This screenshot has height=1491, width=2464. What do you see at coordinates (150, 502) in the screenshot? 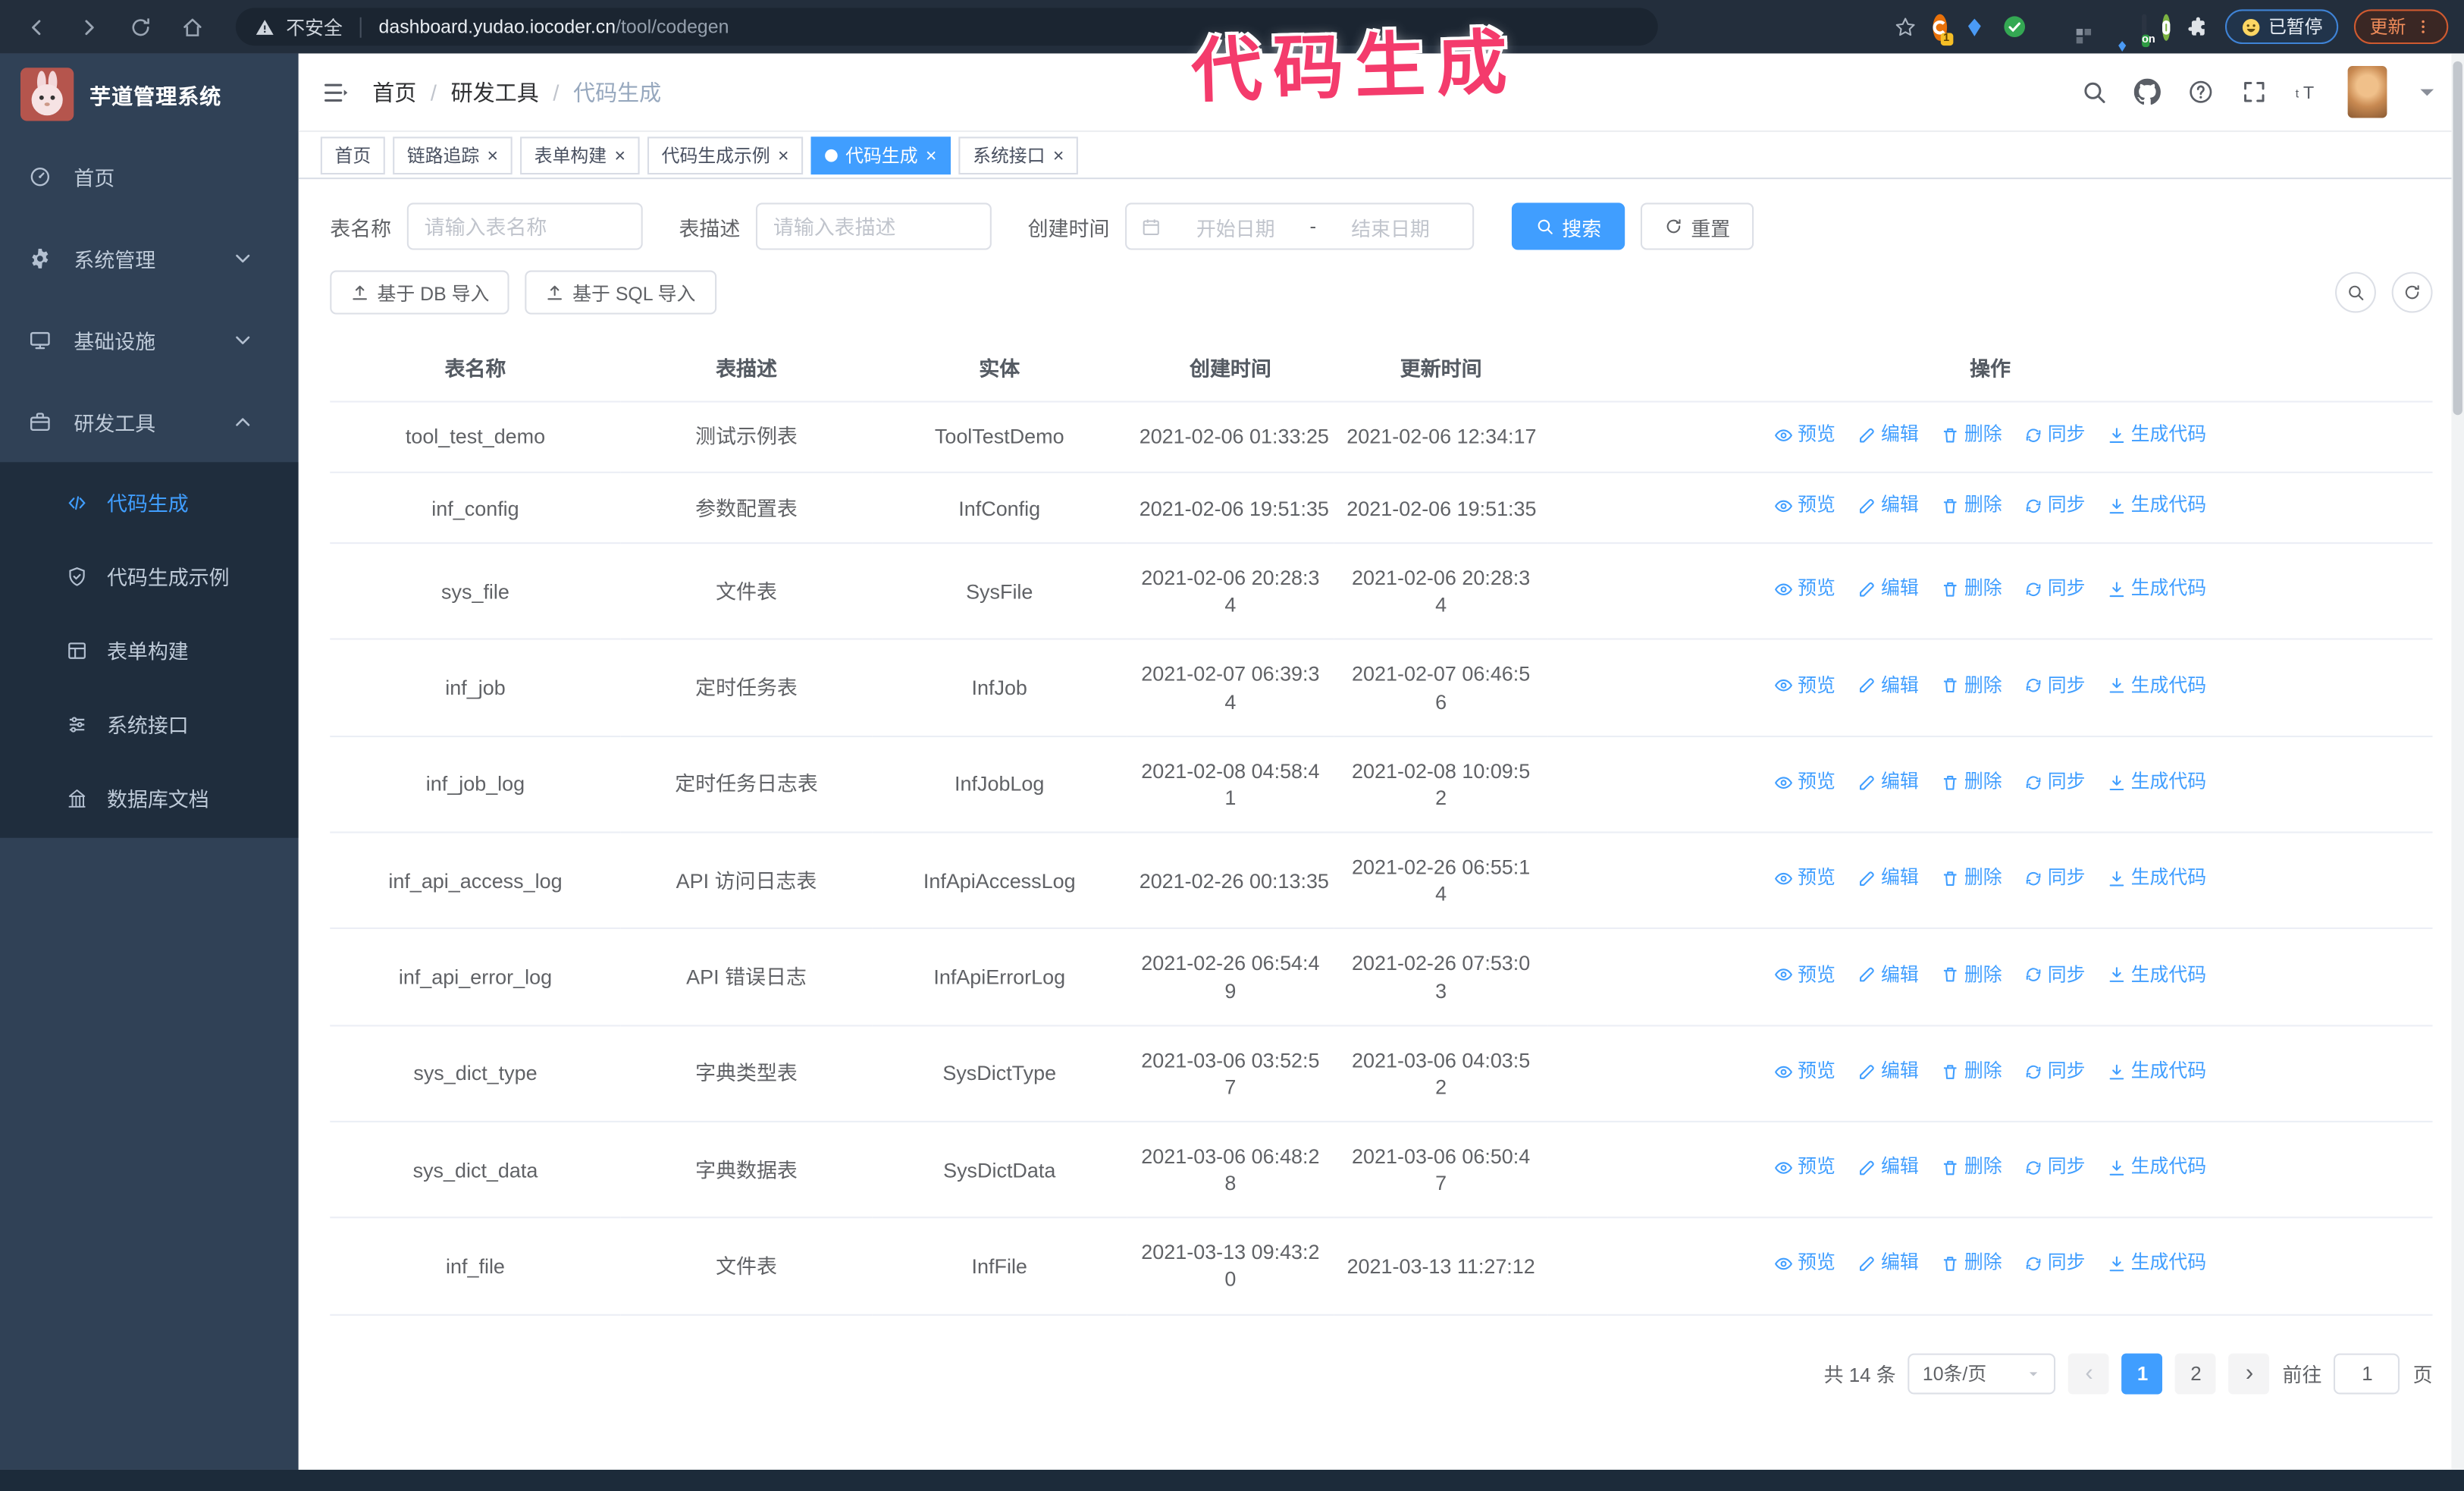
I see `sidebar-subitem: 代码生成` at bounding box center [150, 502].